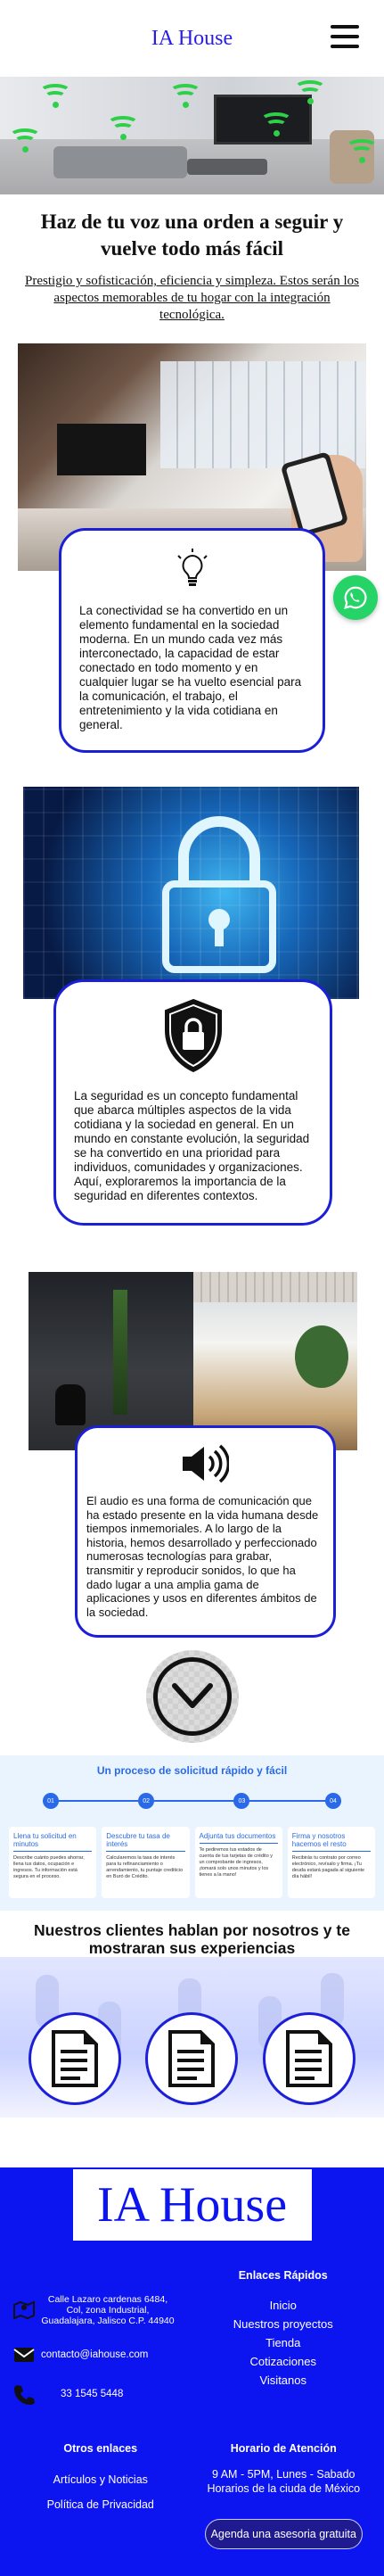 This screenshot has height=2576, width=384. What do you see at coordinates (24, 2355) in the screenshot?
I see `mail-icon` at bounding box center [24, 2355].